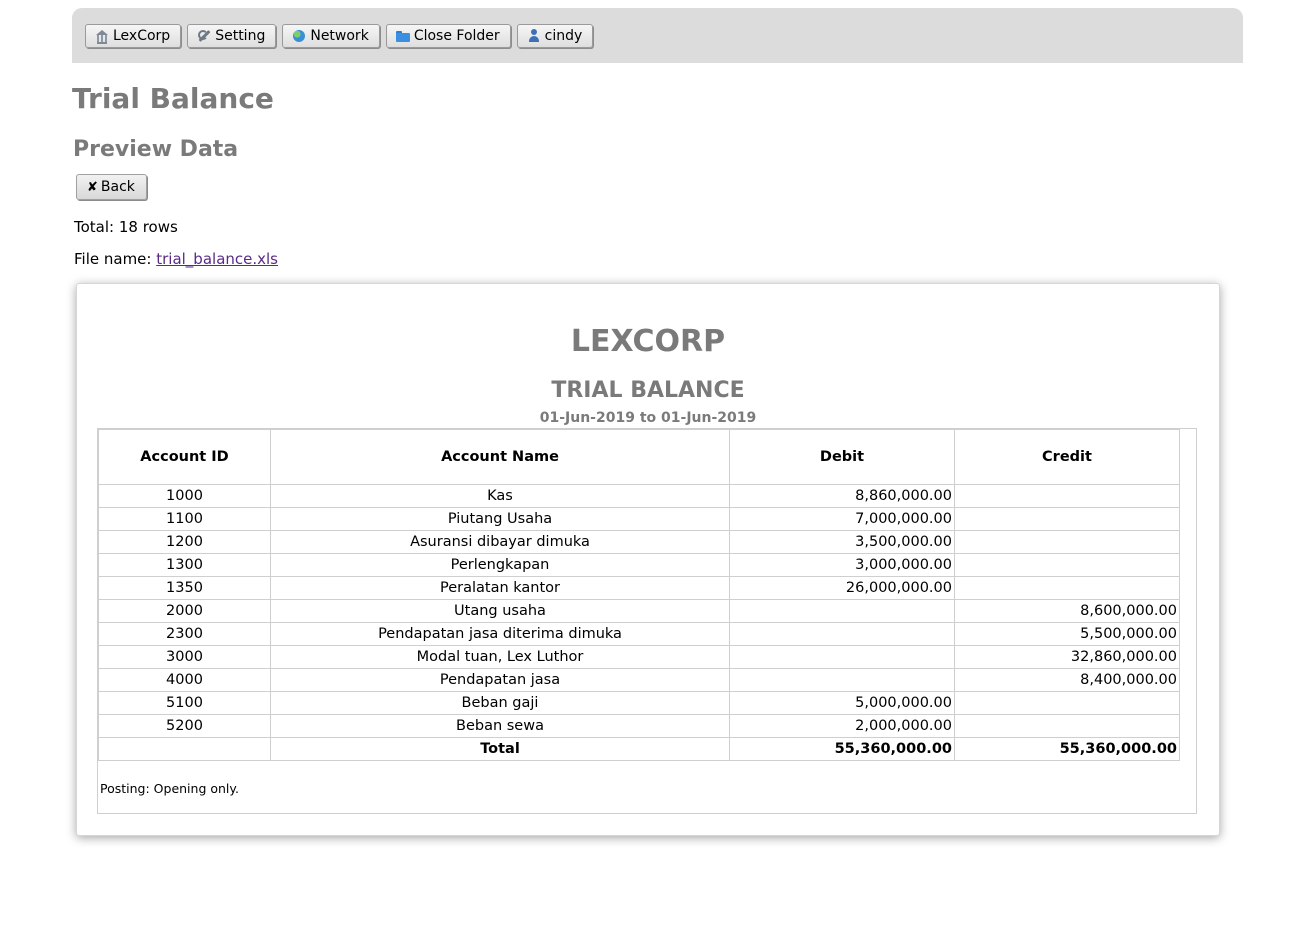  I want to click on network-button: Network, so click(331, 36).